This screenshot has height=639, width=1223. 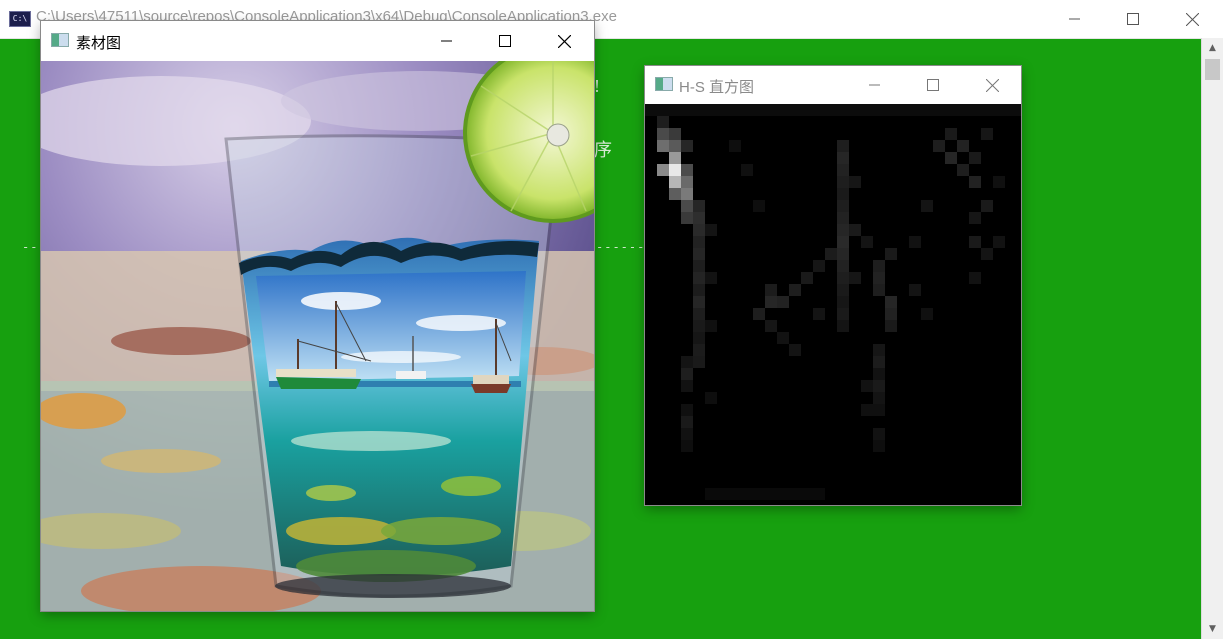 What do you see at coordinates (1212, 69) in the screenshot?
I see `scroll-thumb` at bounding box center [1212, 69].